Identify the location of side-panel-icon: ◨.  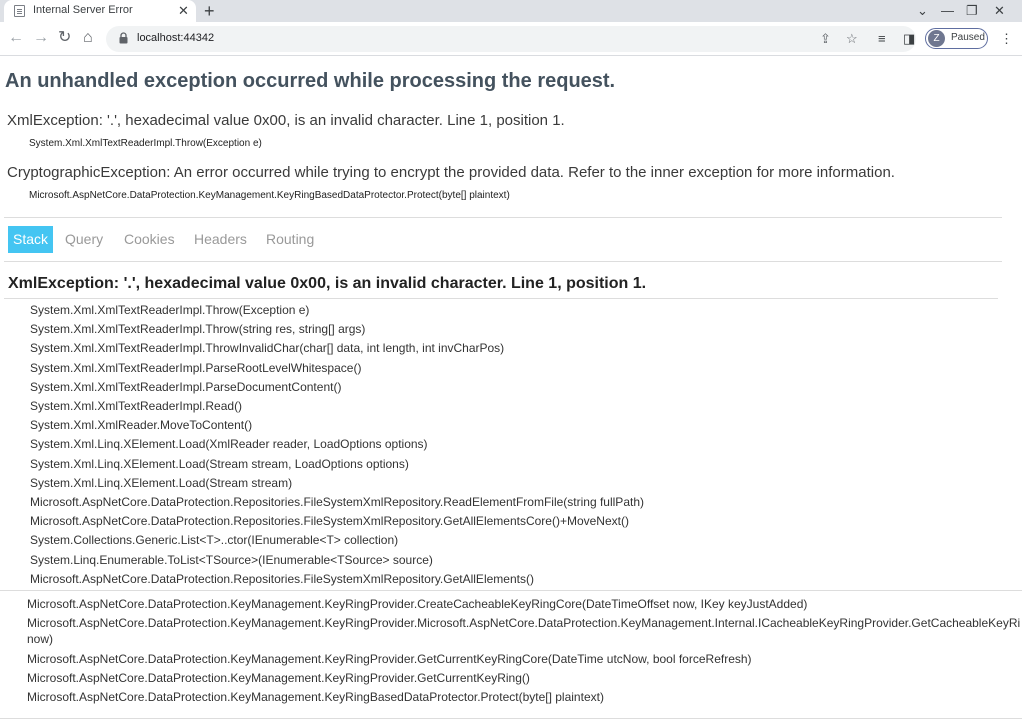
(909, 39).